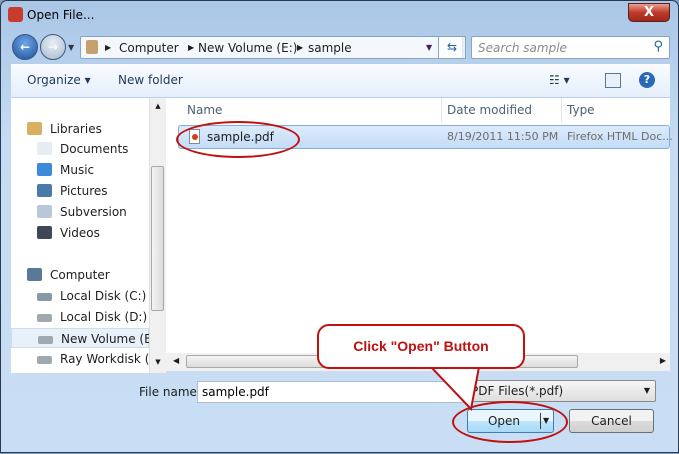  Describe the element at coordinates (421, 346) in the screenshot. I see `annotation-callout: Click "Open" Button` at that location.